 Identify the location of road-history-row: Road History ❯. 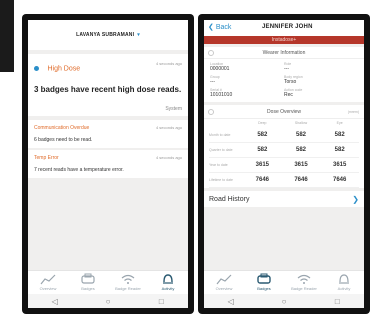
(284, 199).